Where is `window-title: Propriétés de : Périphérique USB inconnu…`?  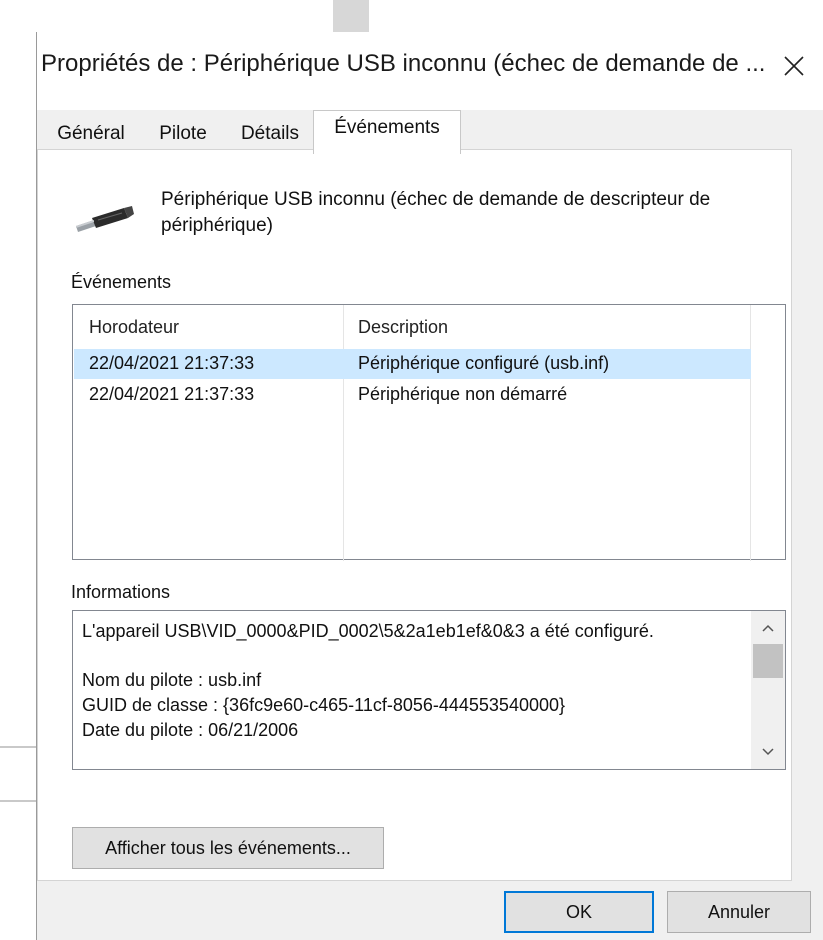
window-title: Propriétés de : Périphérique USB inconnu… is located at coordinates (403, 63).